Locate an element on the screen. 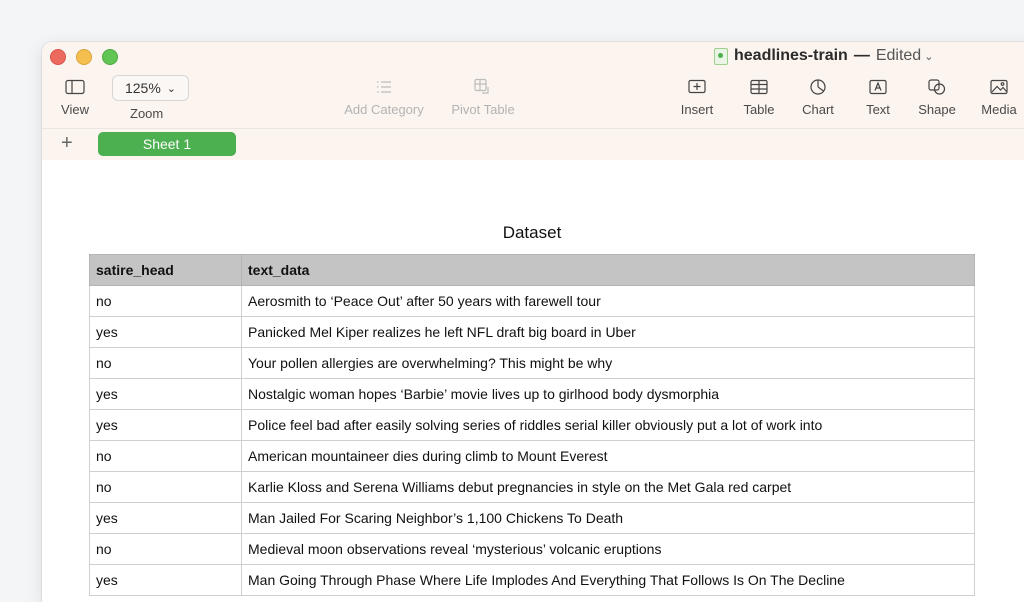  zoom-select: 125% ⌄ is located at coordinates (150, 88).